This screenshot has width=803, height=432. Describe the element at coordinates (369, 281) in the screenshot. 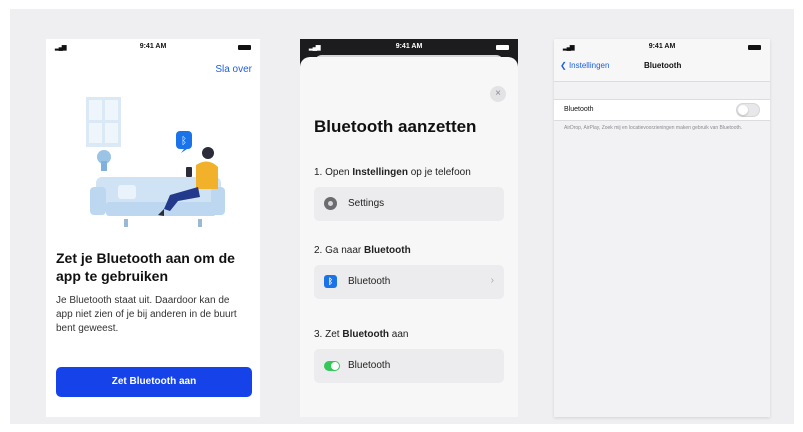

I see `bluetooth-card-label: Bluetooth` at that location.